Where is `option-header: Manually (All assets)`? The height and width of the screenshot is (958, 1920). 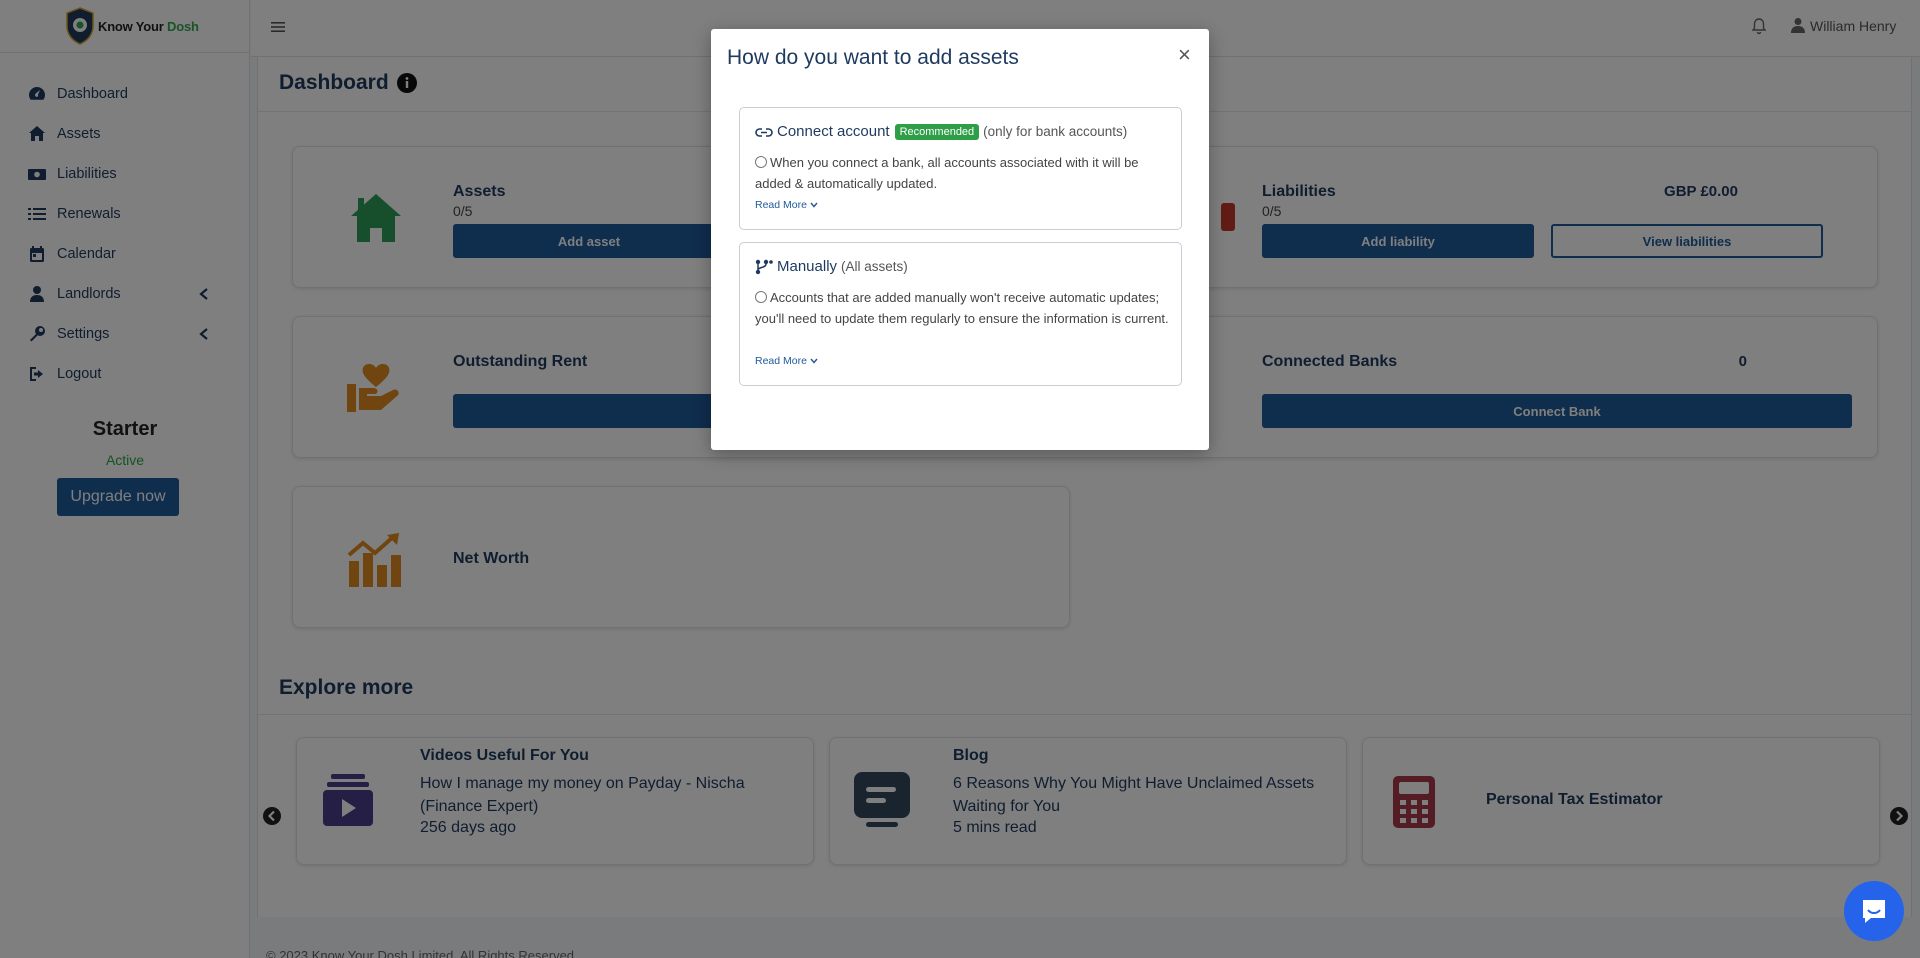 option-header: Manually (All assets) is located at coordinates (831, 266).